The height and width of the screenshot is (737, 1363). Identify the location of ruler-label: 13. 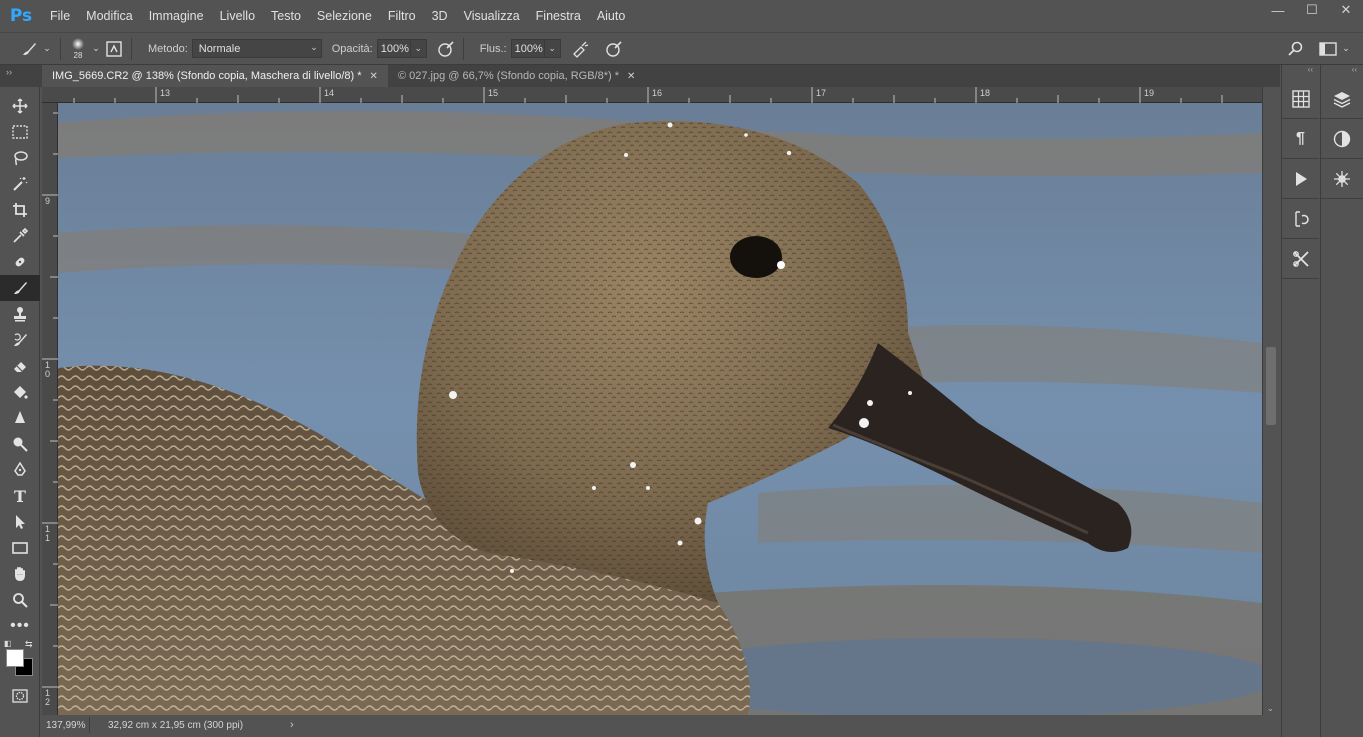
(165, 93).